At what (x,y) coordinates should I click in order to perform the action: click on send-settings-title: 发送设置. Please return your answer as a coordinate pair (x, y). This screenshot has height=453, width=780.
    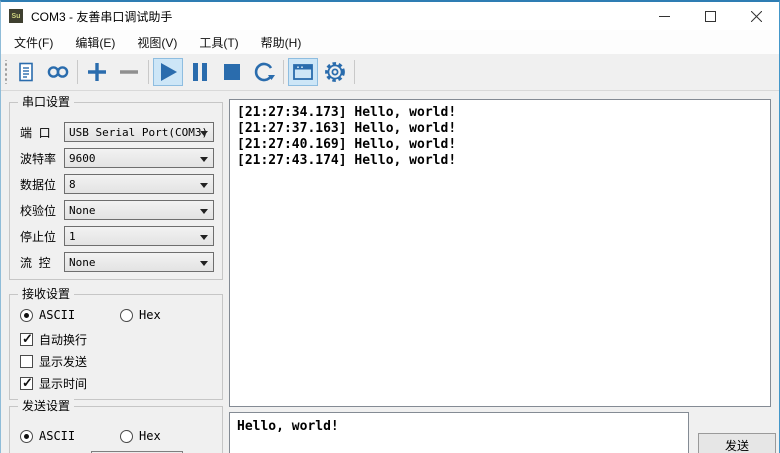
    Looking at the image, I should click on (46, 406).